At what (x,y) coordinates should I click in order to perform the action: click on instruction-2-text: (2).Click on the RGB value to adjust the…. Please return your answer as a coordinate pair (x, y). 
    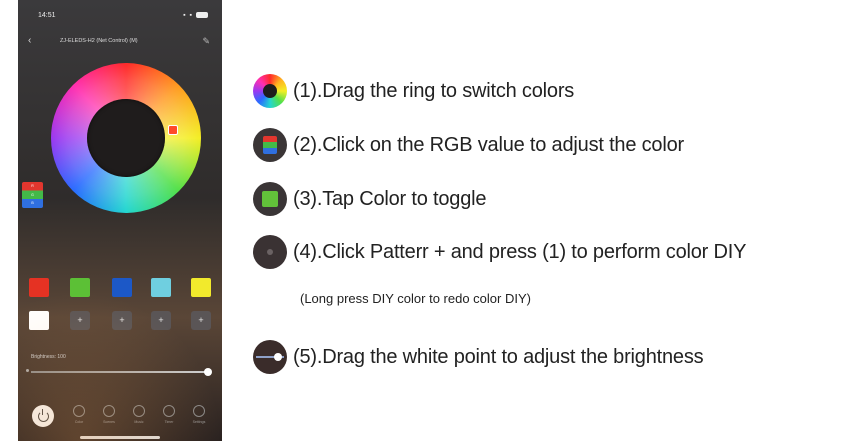
    Looking at the image, I should click on (488, 145).